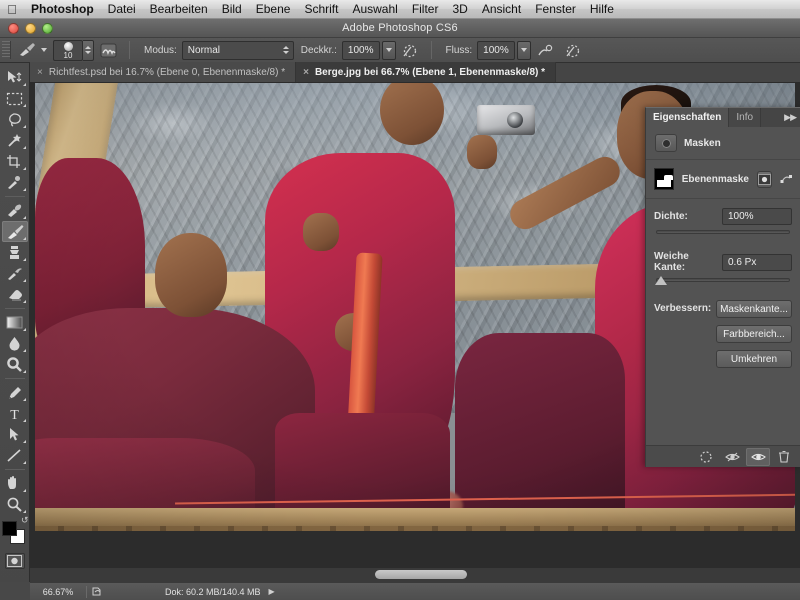 This screenshot has height=600, width=800. I want to click on density-row: Dichte: 100%, so click(723, 213).